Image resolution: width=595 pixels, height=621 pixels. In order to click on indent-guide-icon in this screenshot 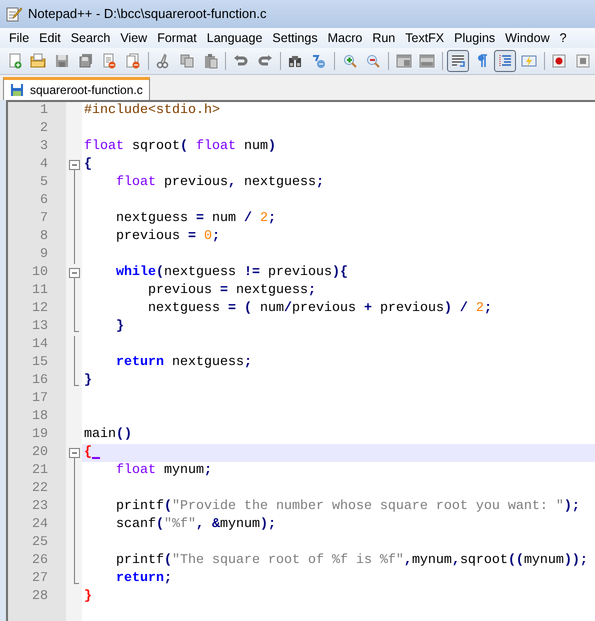, I will do `click(505, 61)`.